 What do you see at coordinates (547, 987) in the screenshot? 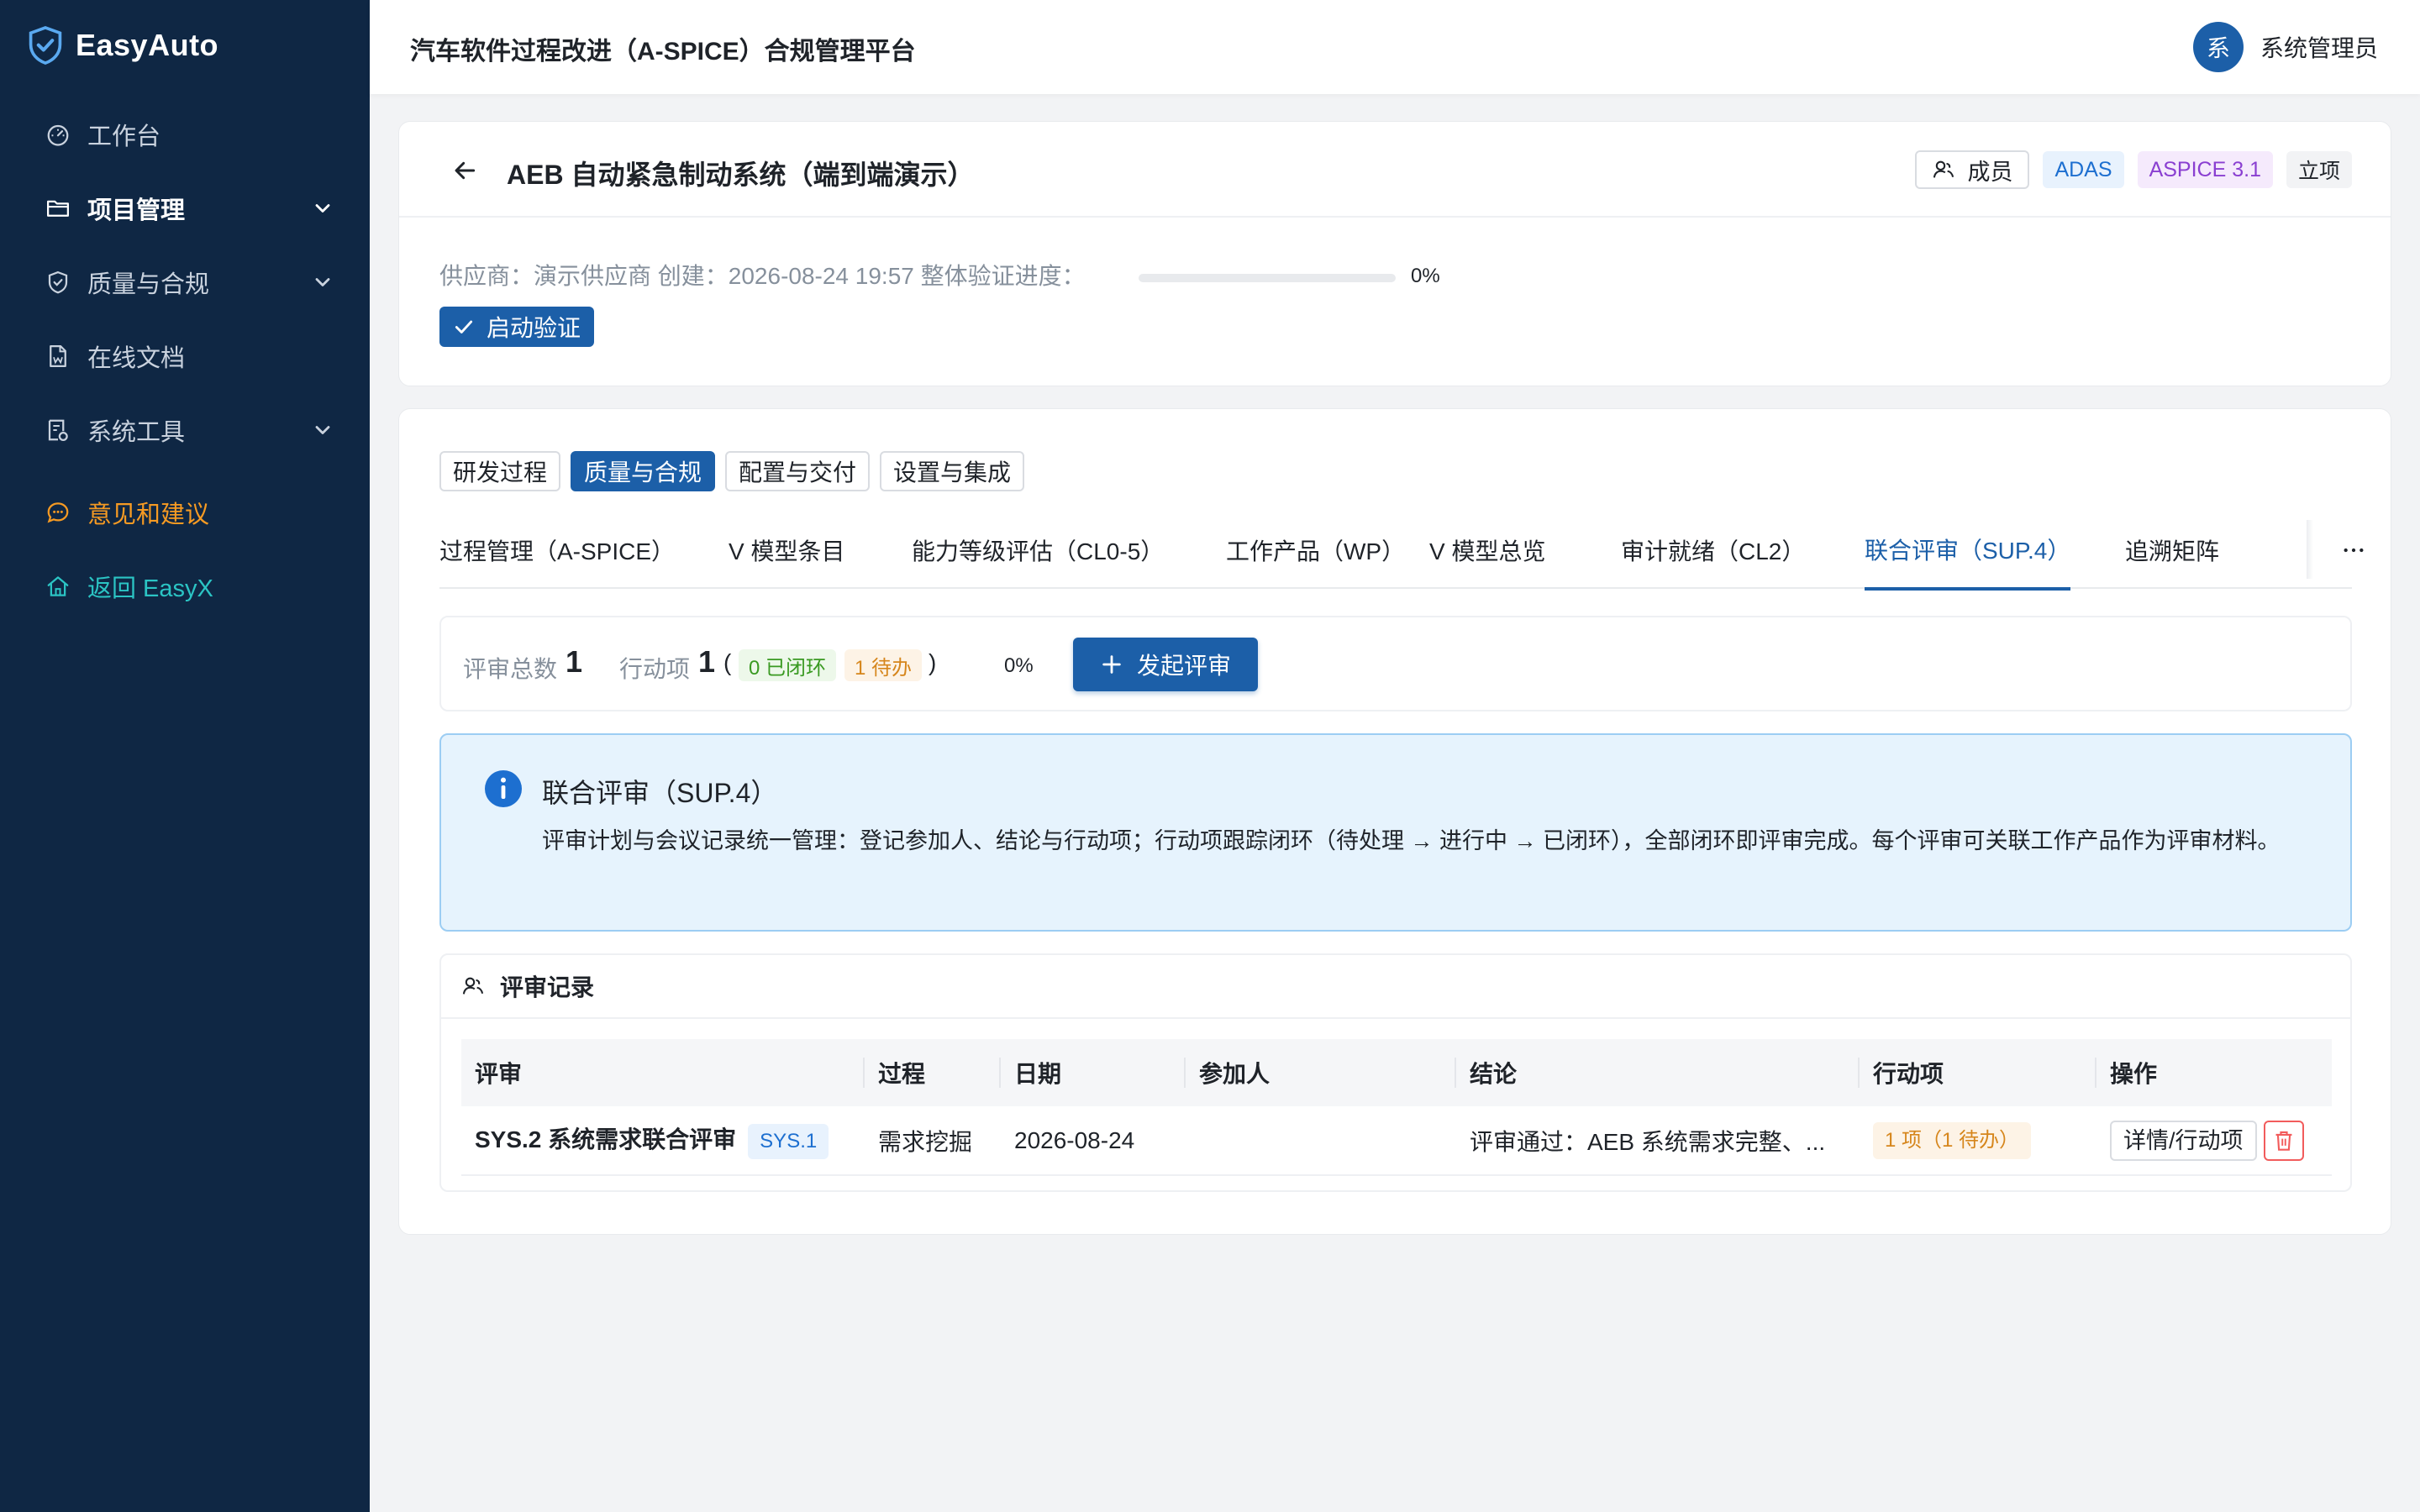
I see `review-records-title: 评审记录` at bounding box center [547, 987].